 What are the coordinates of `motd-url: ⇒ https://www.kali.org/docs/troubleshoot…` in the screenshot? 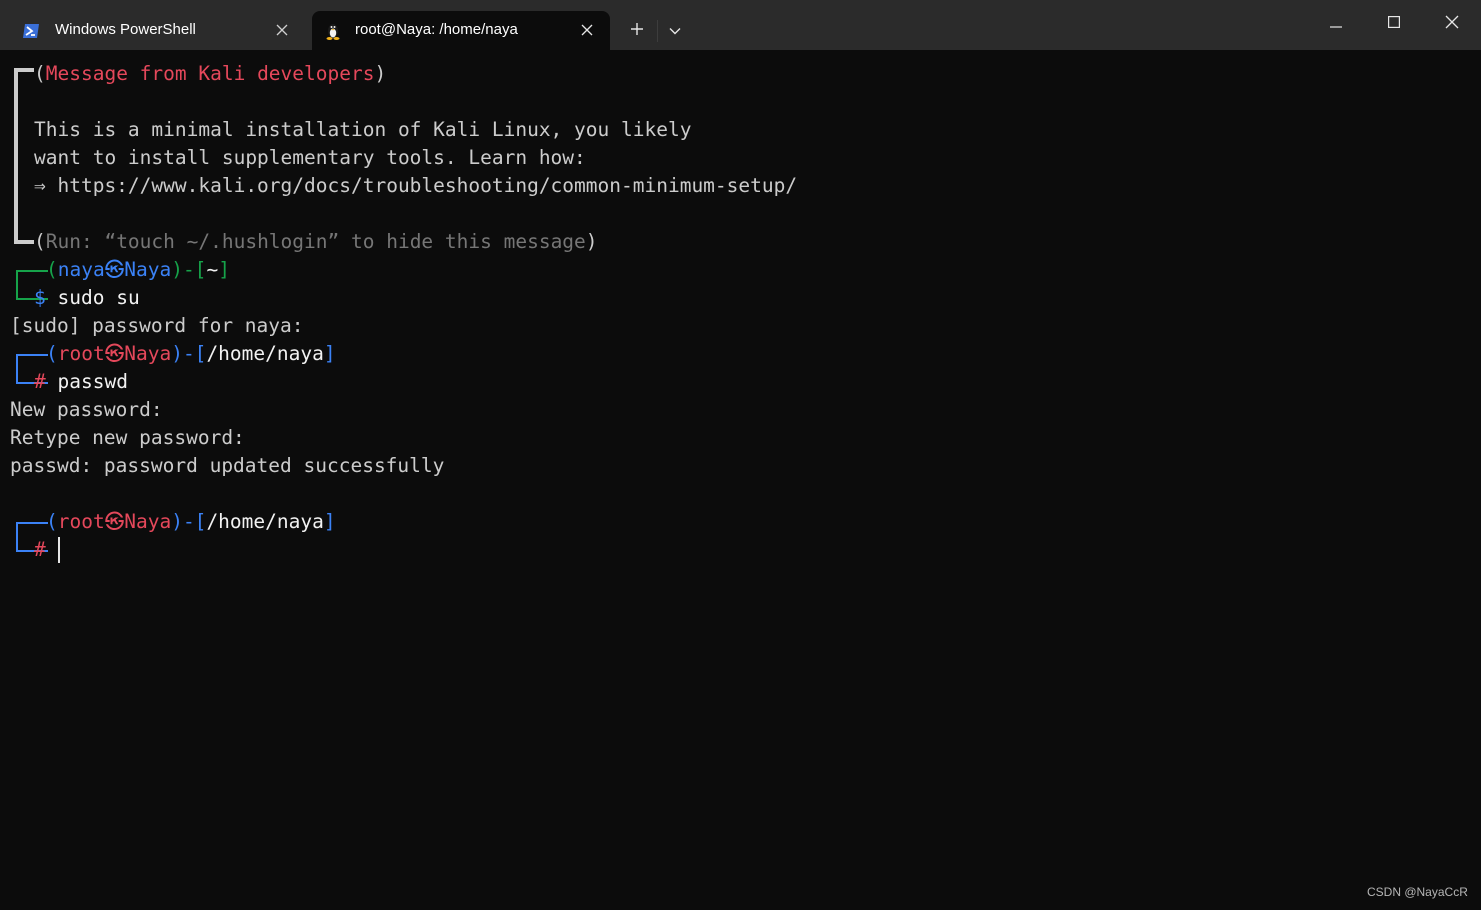 It's located at (415, 186).